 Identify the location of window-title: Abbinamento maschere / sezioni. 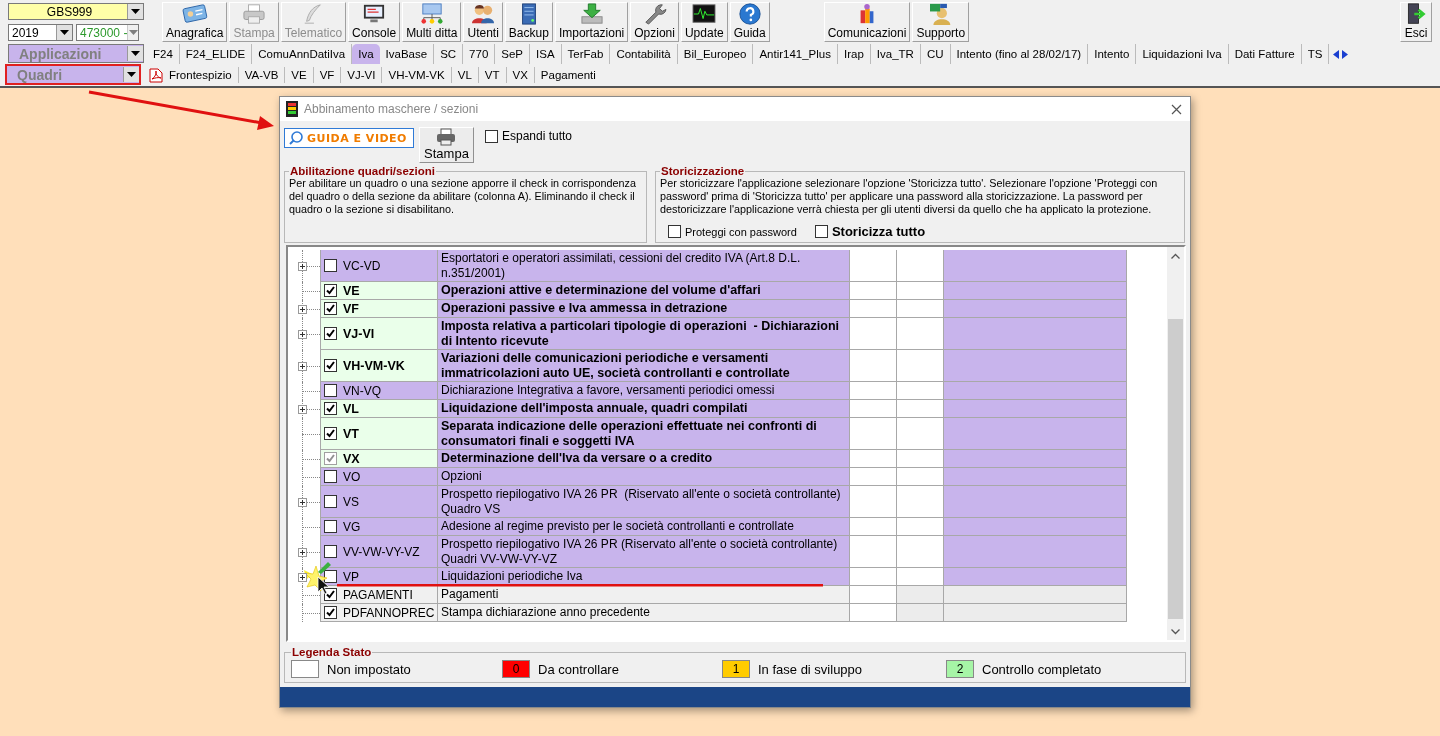
(392, 109).